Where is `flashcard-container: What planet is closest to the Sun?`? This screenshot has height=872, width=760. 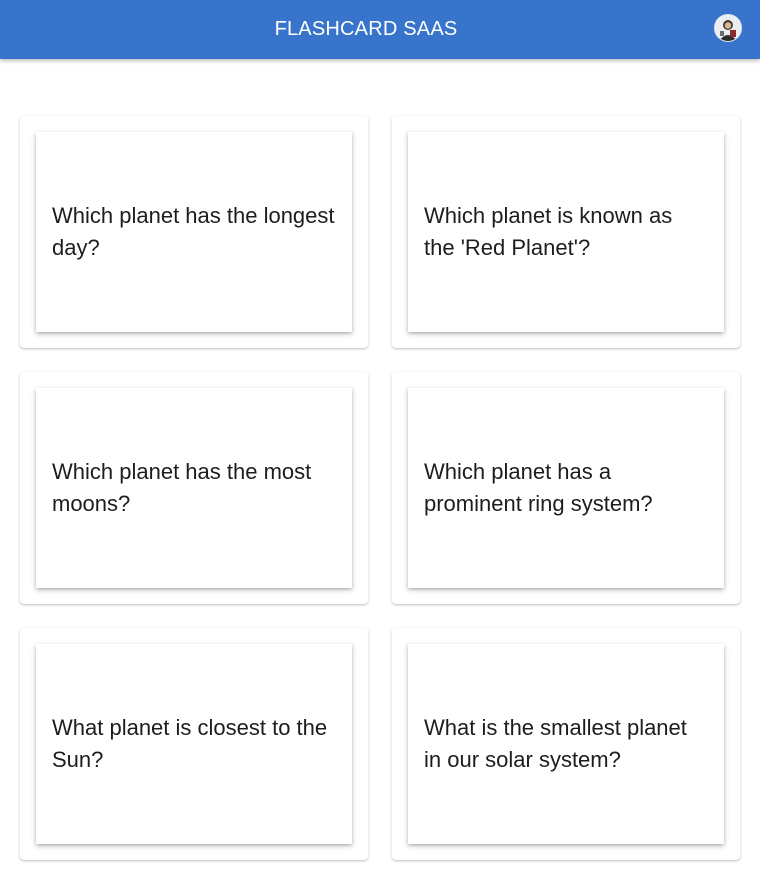
flashcard-container: What planet is closest to the Sun? is located at coordinates (194, 744).